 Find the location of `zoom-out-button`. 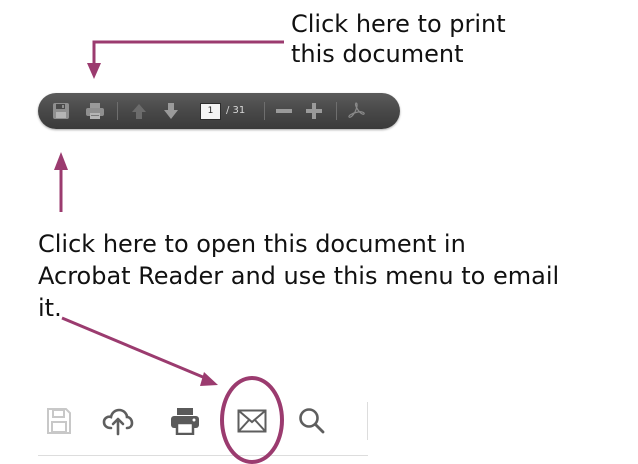

zoom-out-button is located at coordinates (284, 111).